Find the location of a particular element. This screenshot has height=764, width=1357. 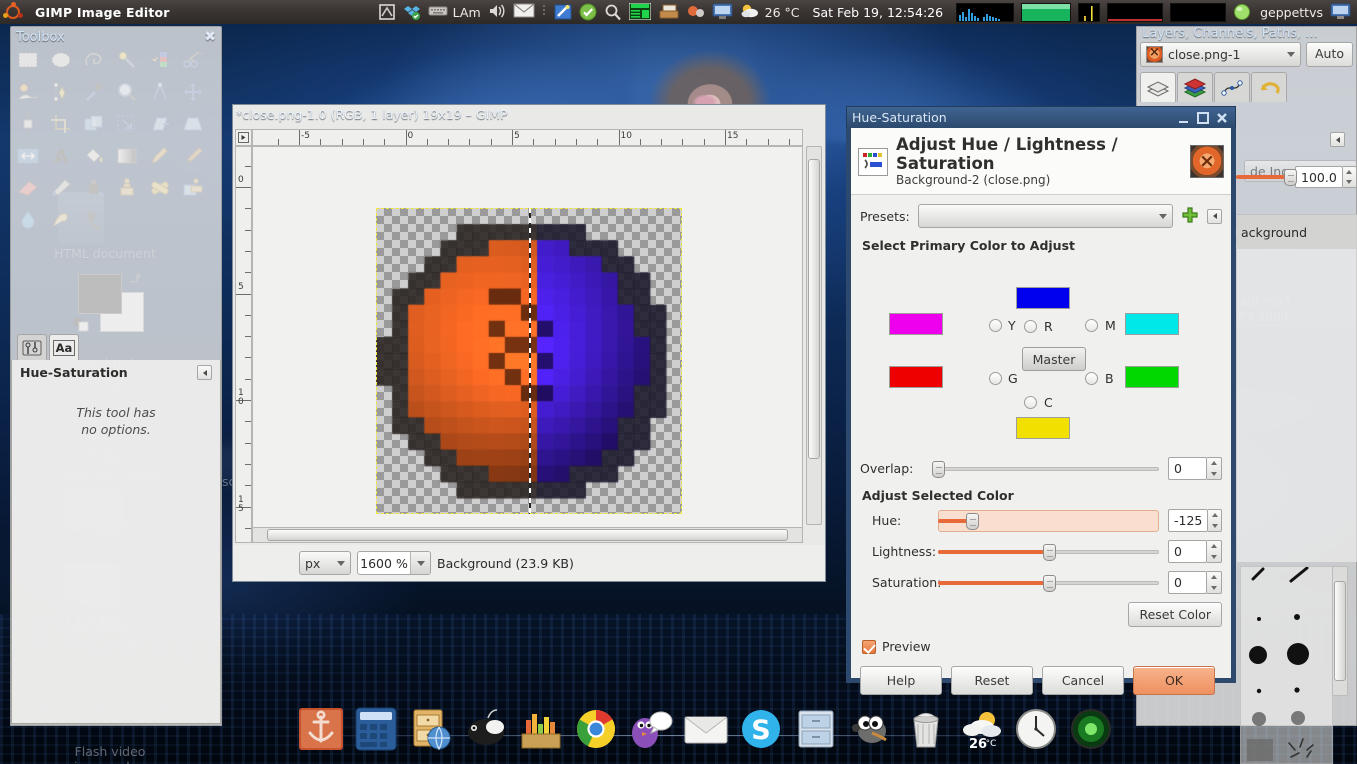

launcher-filezilla is located at coordinates (321, 729).